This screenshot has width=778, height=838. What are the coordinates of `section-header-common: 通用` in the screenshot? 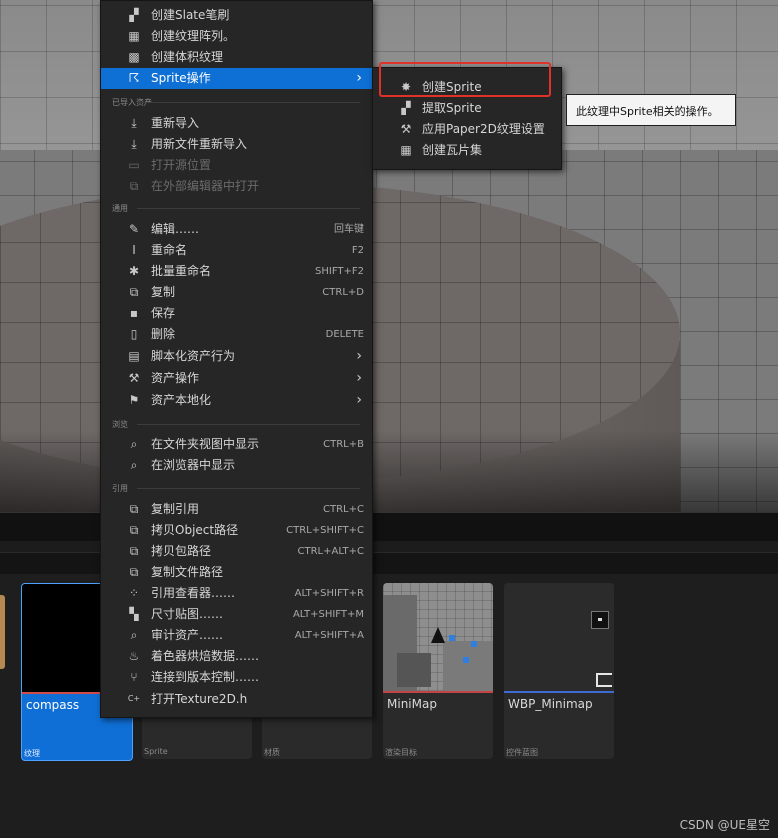 It's located at (120, 208).